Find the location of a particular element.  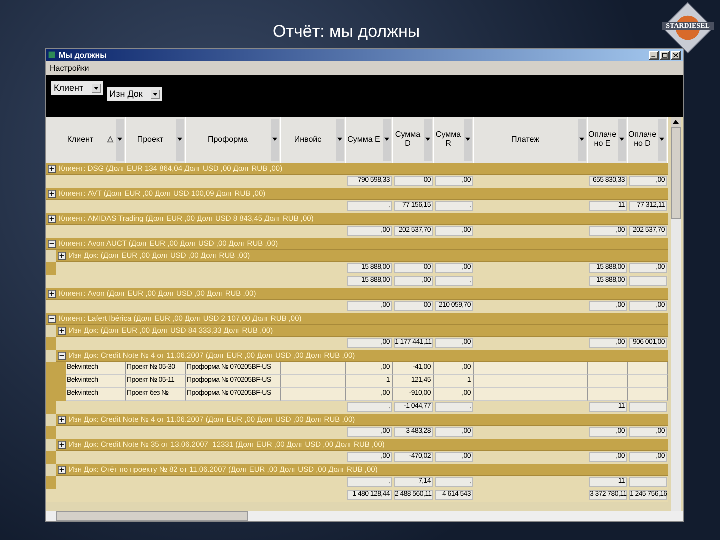

app-icon is located at coordinates (52, 55).